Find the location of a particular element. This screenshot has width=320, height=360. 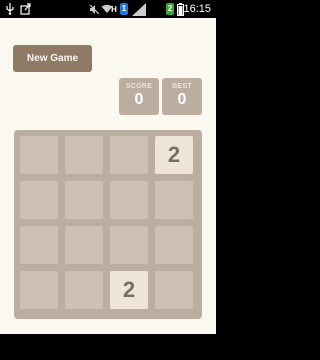

score-value: 0 is located at coordinates (139, 99).